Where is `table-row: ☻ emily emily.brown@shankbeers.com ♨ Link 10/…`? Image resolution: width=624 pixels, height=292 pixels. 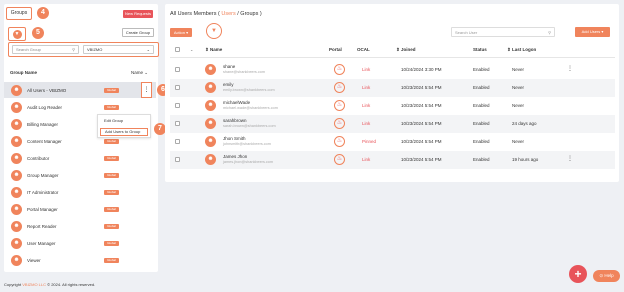
table-row: ☻ emily emily.brown@shankbeers.com ♨ Link 10/… is located at coordinates (392, 88).